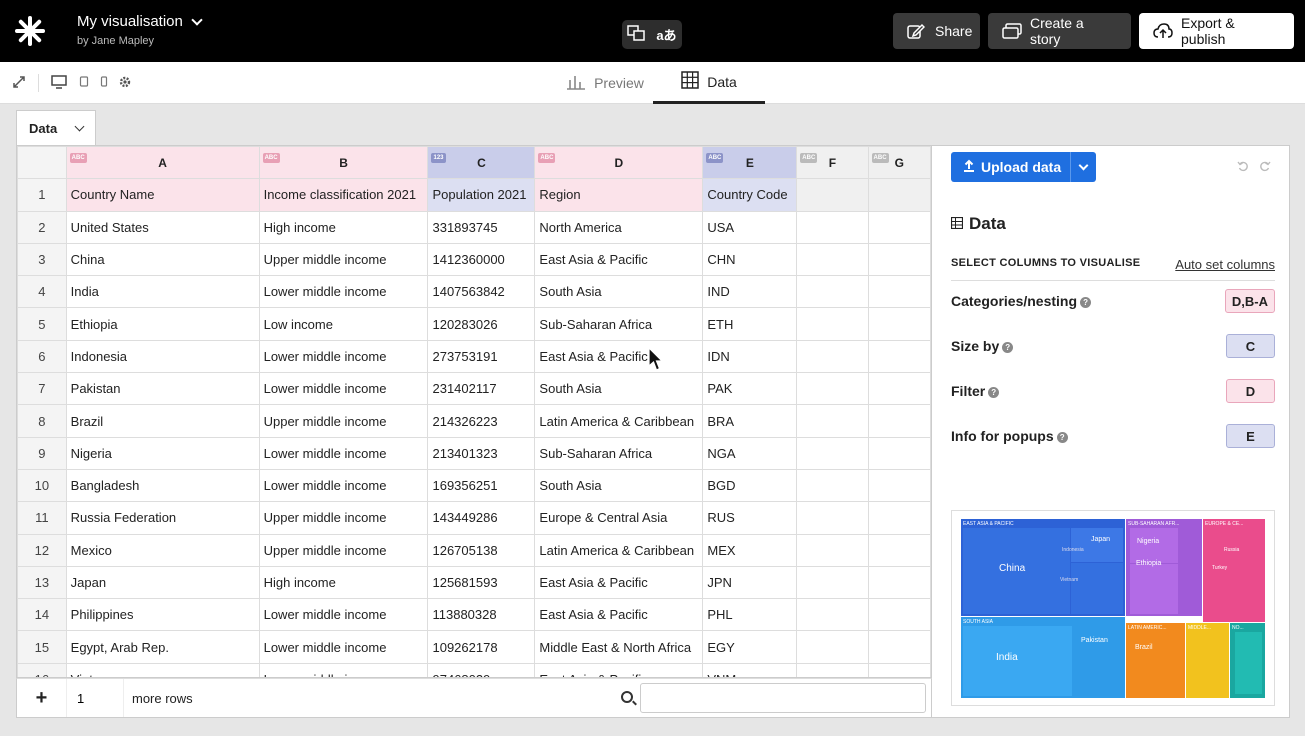 The image size is (1305, 736). Describe the element at coordinates (162, 669) in the screenshot. I see `table-cell: Vietnam` at that location.